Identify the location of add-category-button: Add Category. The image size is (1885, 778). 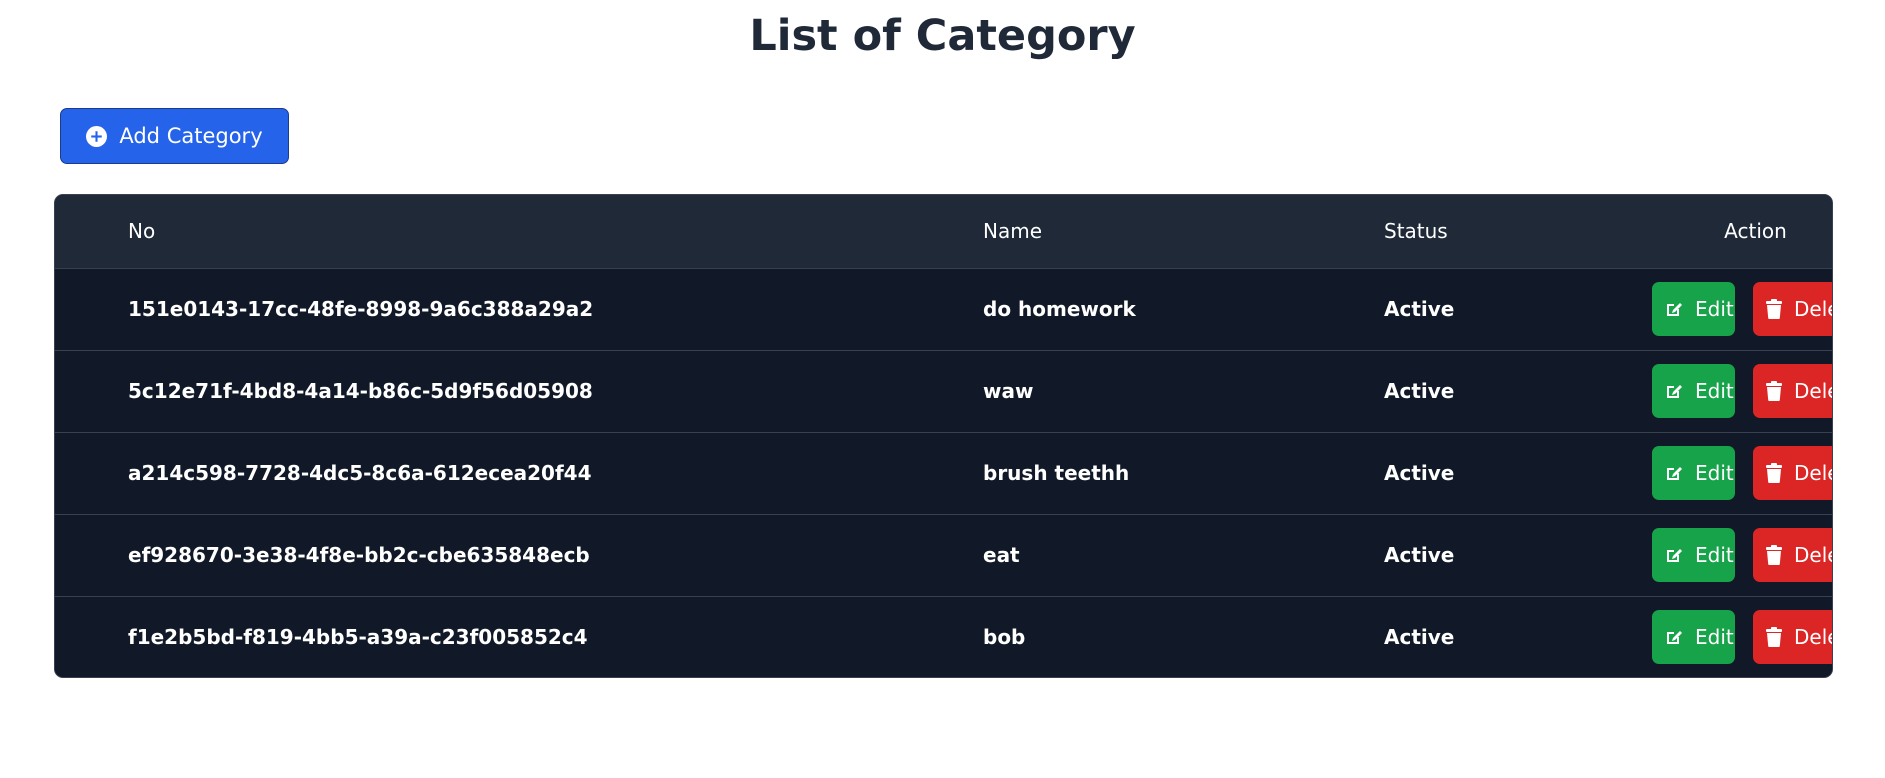
(174, 136).